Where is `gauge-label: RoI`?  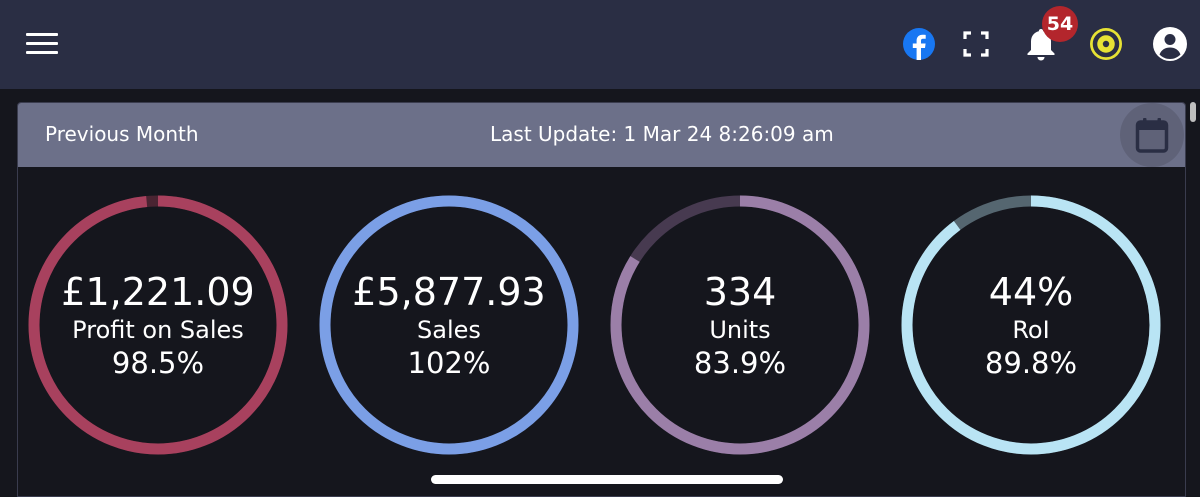
gauge-label: RoI is located at coordinates (1031, 330).